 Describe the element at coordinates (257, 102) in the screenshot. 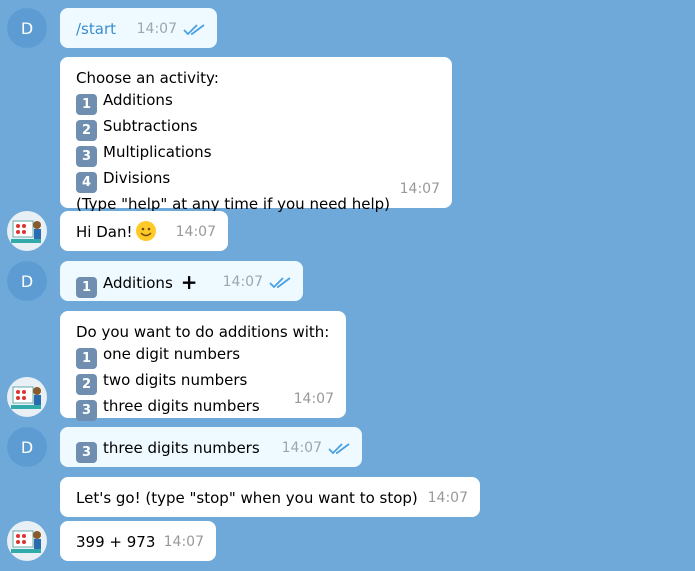

I see `list-item: 1 Additions` at that location.